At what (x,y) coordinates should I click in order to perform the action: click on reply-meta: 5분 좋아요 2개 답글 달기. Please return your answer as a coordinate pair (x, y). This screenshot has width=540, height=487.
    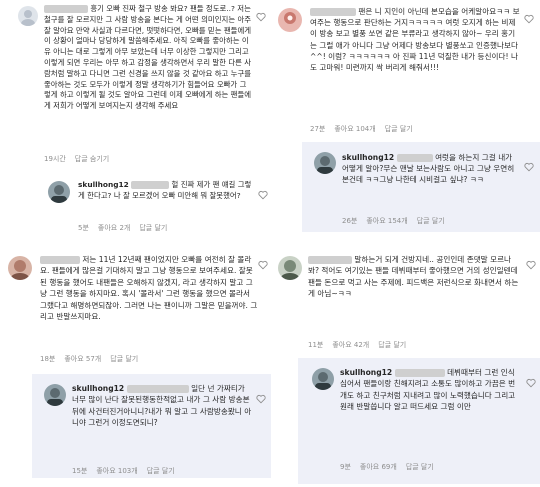
    Looking at the image, I should click on (123, 228).